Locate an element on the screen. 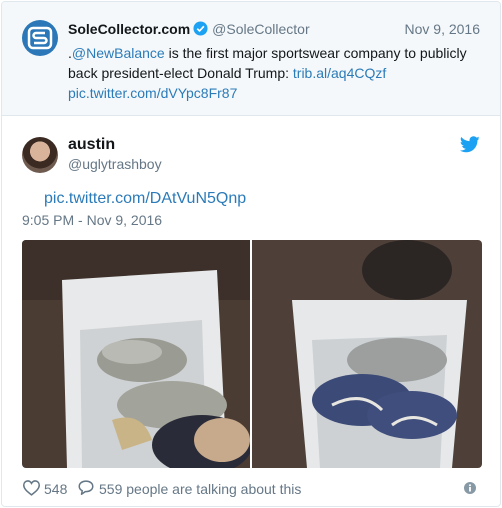 This screenshot has width=502, height=508. quoted-author-handle: @SoleCollector is located at coordinates (260, 29).